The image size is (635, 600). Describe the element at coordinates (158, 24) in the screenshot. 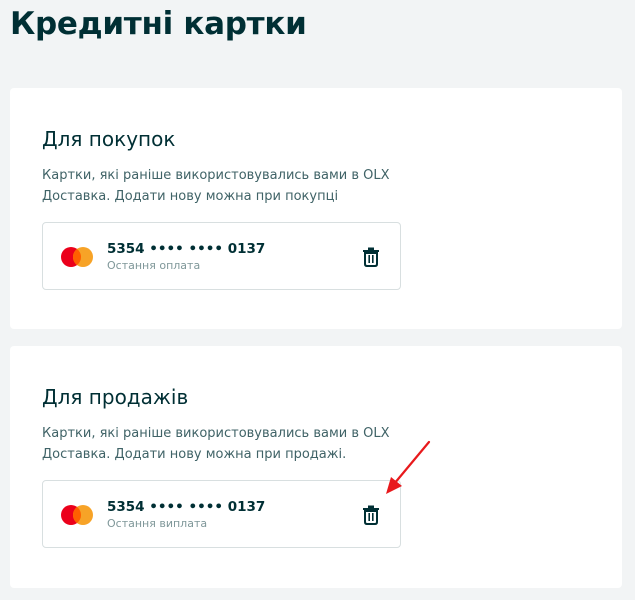

I see `page-title: Кредитні картки` at that location.